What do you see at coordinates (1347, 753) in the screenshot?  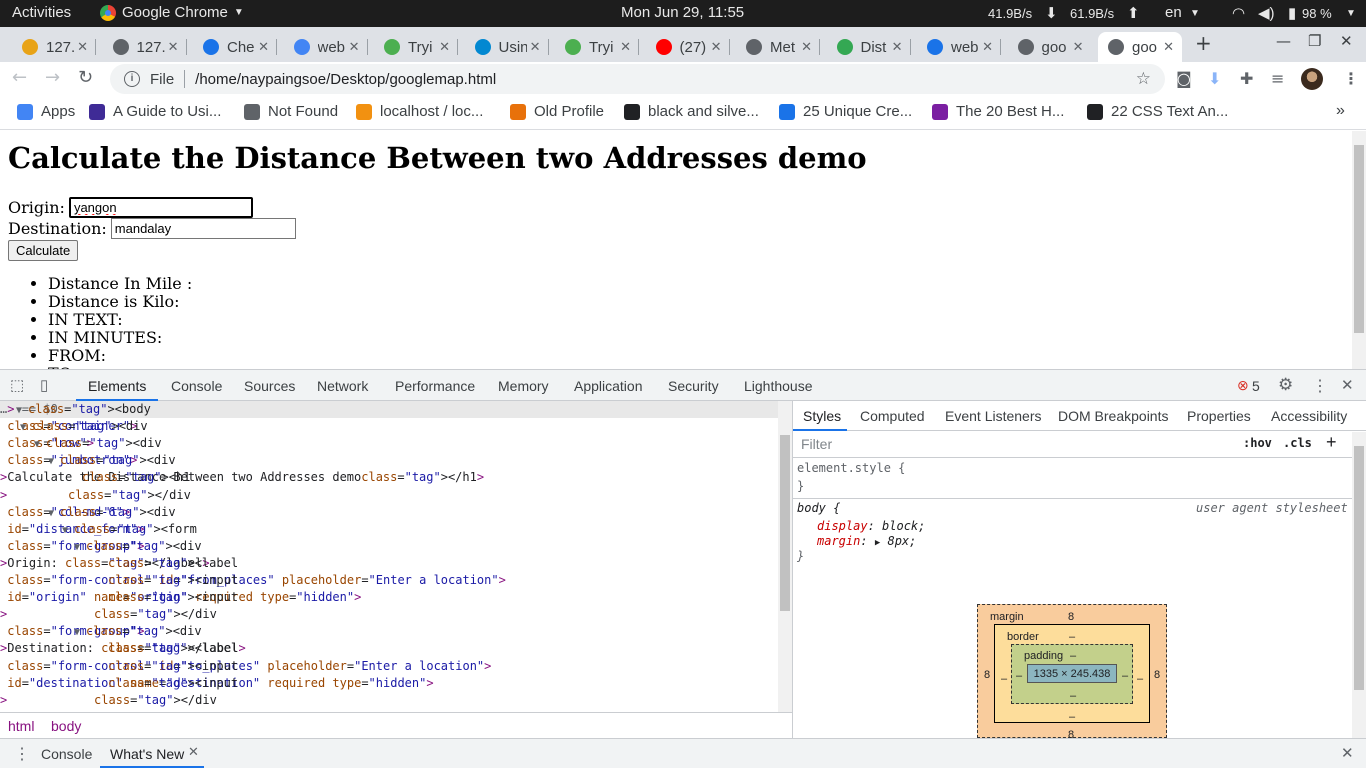 I see `close-drawer-icon: ✕` at bounding box center [1347, 753].